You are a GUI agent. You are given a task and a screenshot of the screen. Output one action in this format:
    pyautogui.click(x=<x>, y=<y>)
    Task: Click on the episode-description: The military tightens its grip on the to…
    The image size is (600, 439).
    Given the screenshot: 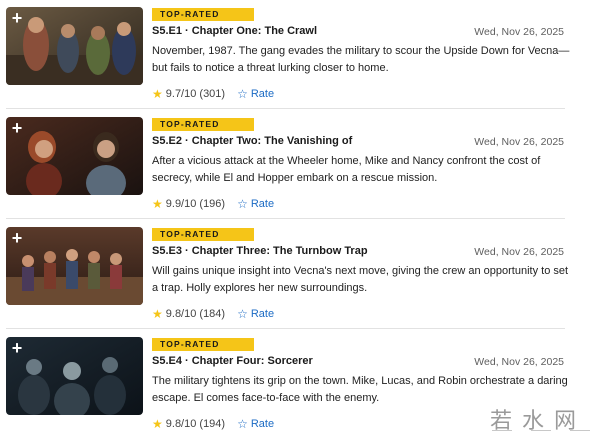 What is the action you would take?
    pyautogui.click(x=360, y=389)
    